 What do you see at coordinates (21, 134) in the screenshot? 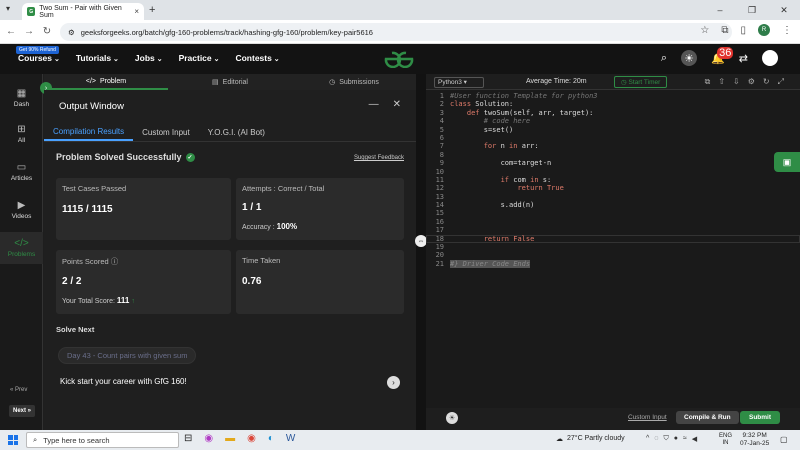
I see `sidebar-item-all: ⊞ All` at bounding box center [21, 134].